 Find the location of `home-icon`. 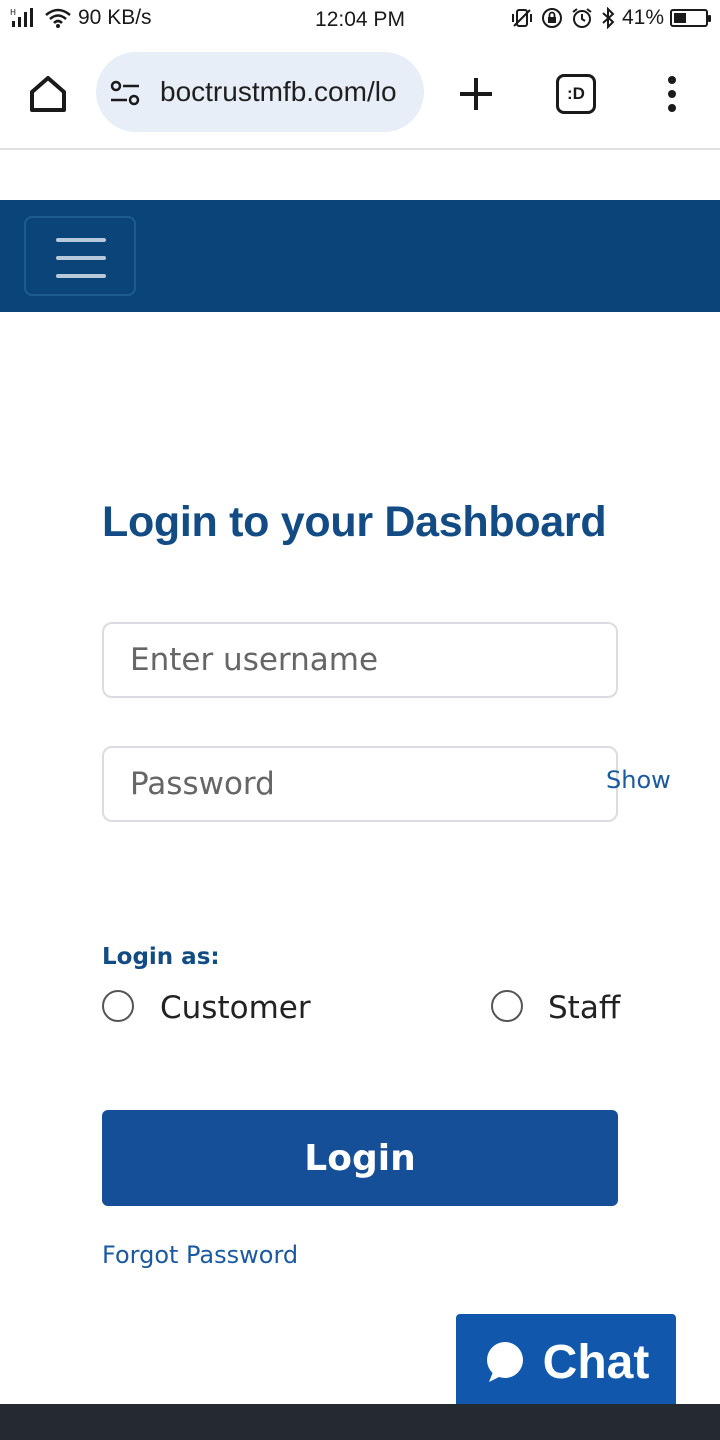

home-icon is located at coordinates (48, 94).